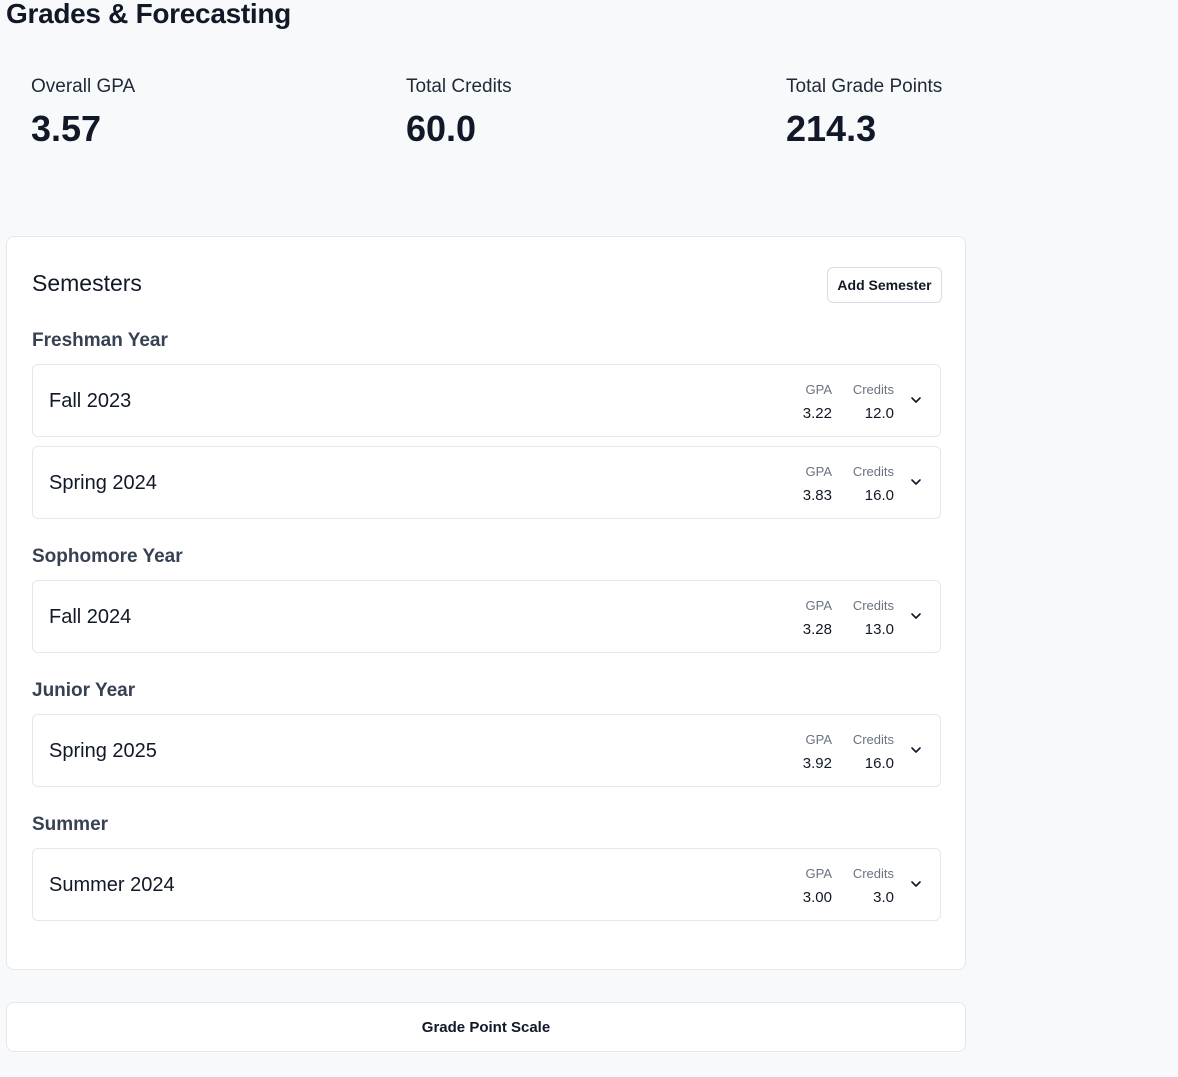 This screenshot has width=1178, height=1077. I want to click on stat-overall-gpa: Overall GPA 3.57, so click(83, 113).